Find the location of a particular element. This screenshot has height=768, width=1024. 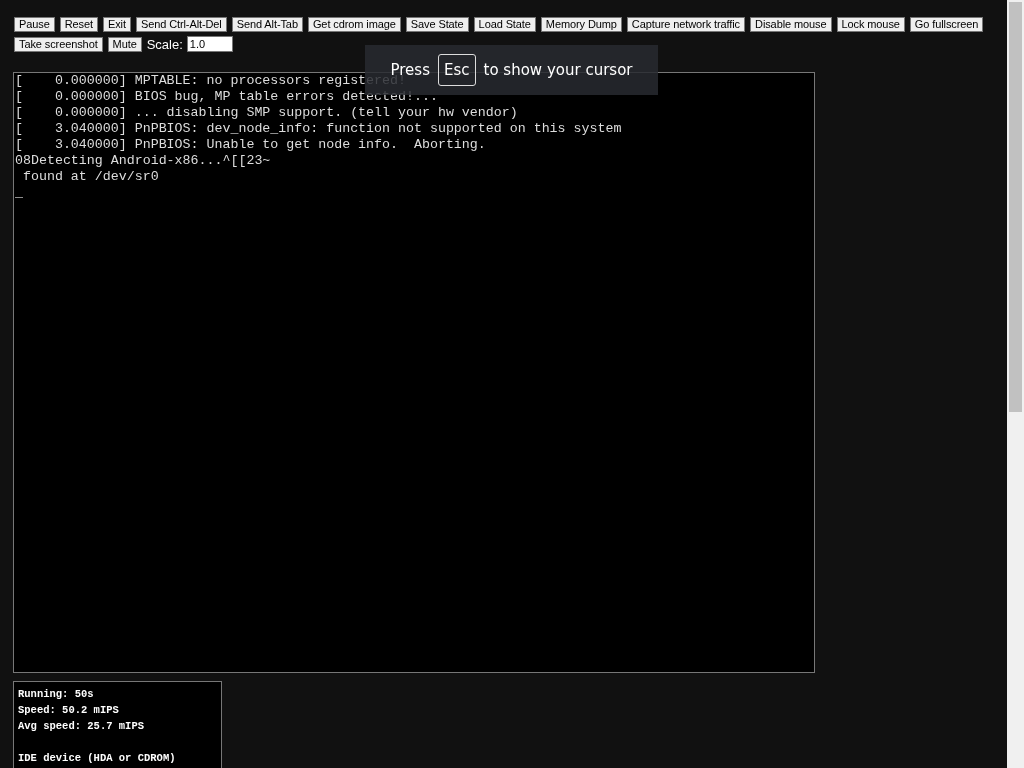

stats-line: Speed: 50.2 mIPS is located at coordinates (69, 710).